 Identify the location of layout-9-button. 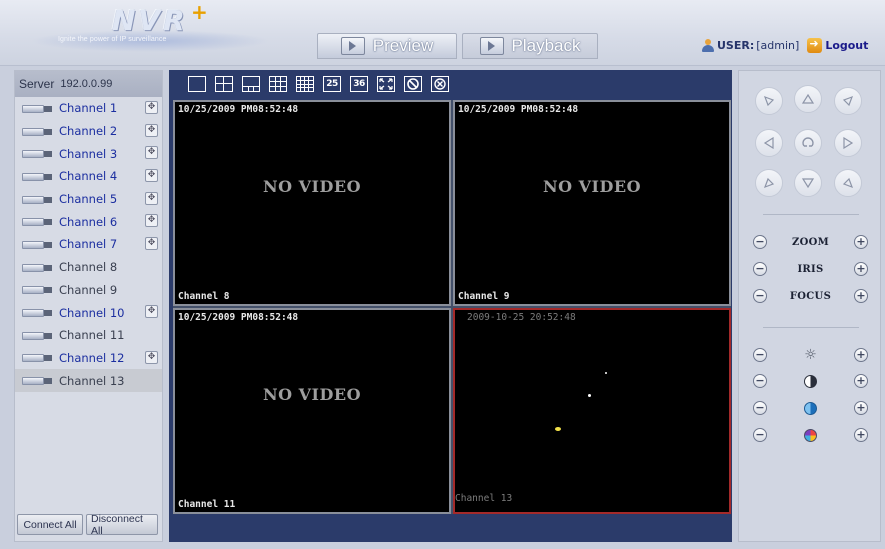
(278, 84).